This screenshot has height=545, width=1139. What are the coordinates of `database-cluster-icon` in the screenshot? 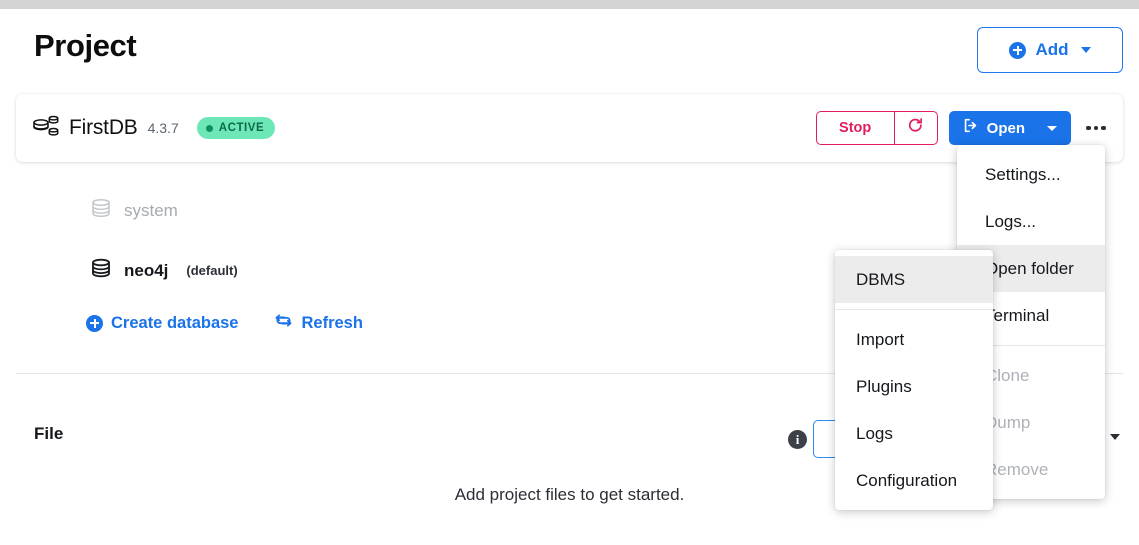 It's located at (46, 128).